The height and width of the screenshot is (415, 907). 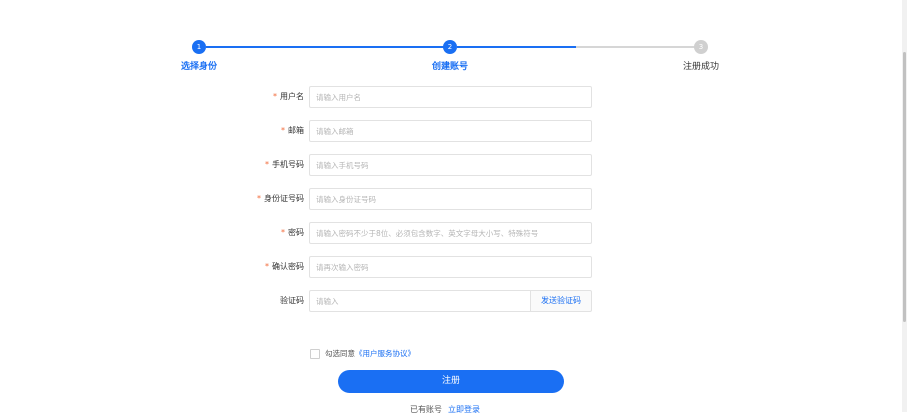 What do you see at coordinates (445, 409) in the screenshot?
I see `login-prompt: 已有账号 立即登录` at bounding box center [445, 409].